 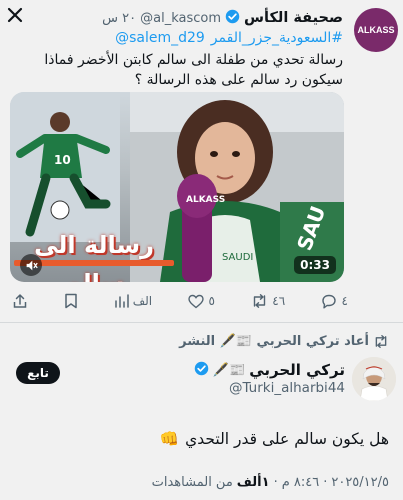 I want to click on section-divider, so click(x=201, y=322).